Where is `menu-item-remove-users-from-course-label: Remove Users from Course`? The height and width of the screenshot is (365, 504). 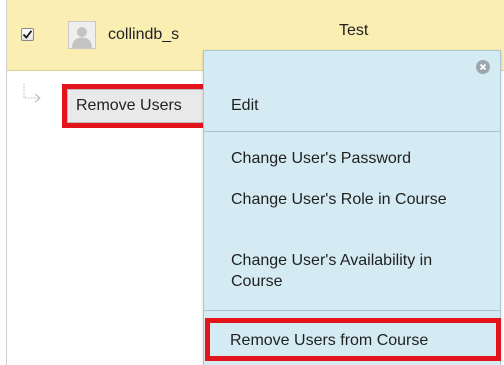 menu-item-remove-users-from-course-label: Remove Users from Course is located at coordinates (329, 340).